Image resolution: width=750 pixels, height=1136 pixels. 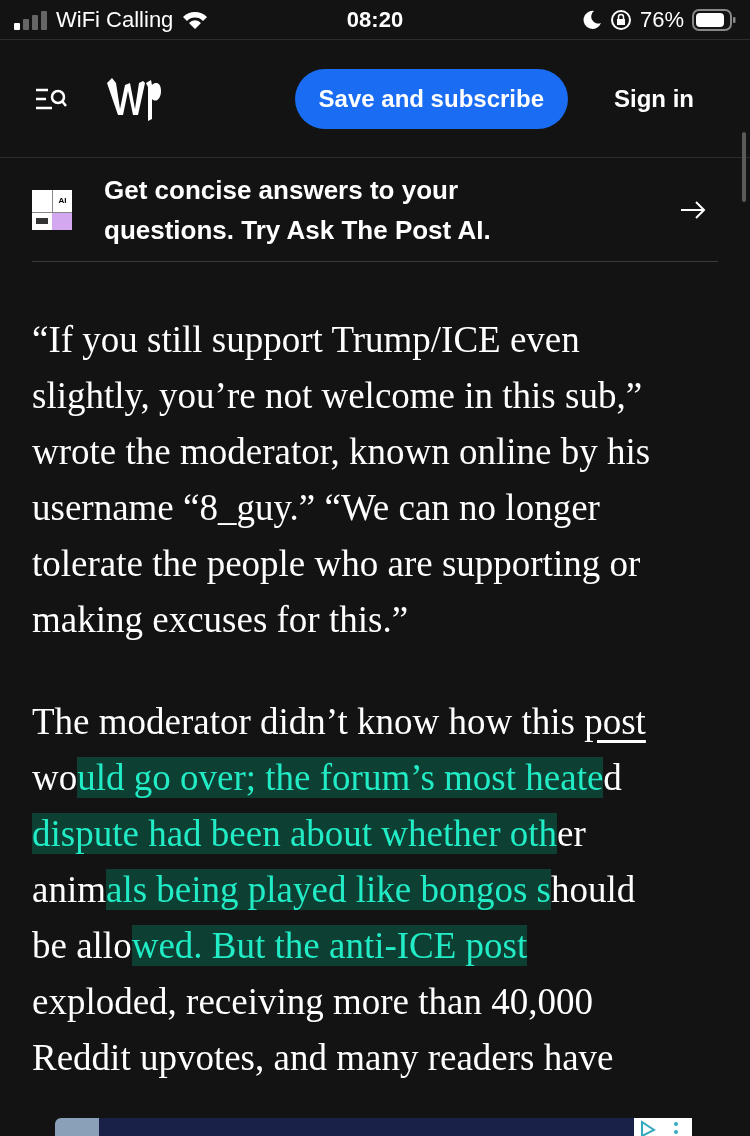 I want to click on signal-icon, so click(x=31, y=19).